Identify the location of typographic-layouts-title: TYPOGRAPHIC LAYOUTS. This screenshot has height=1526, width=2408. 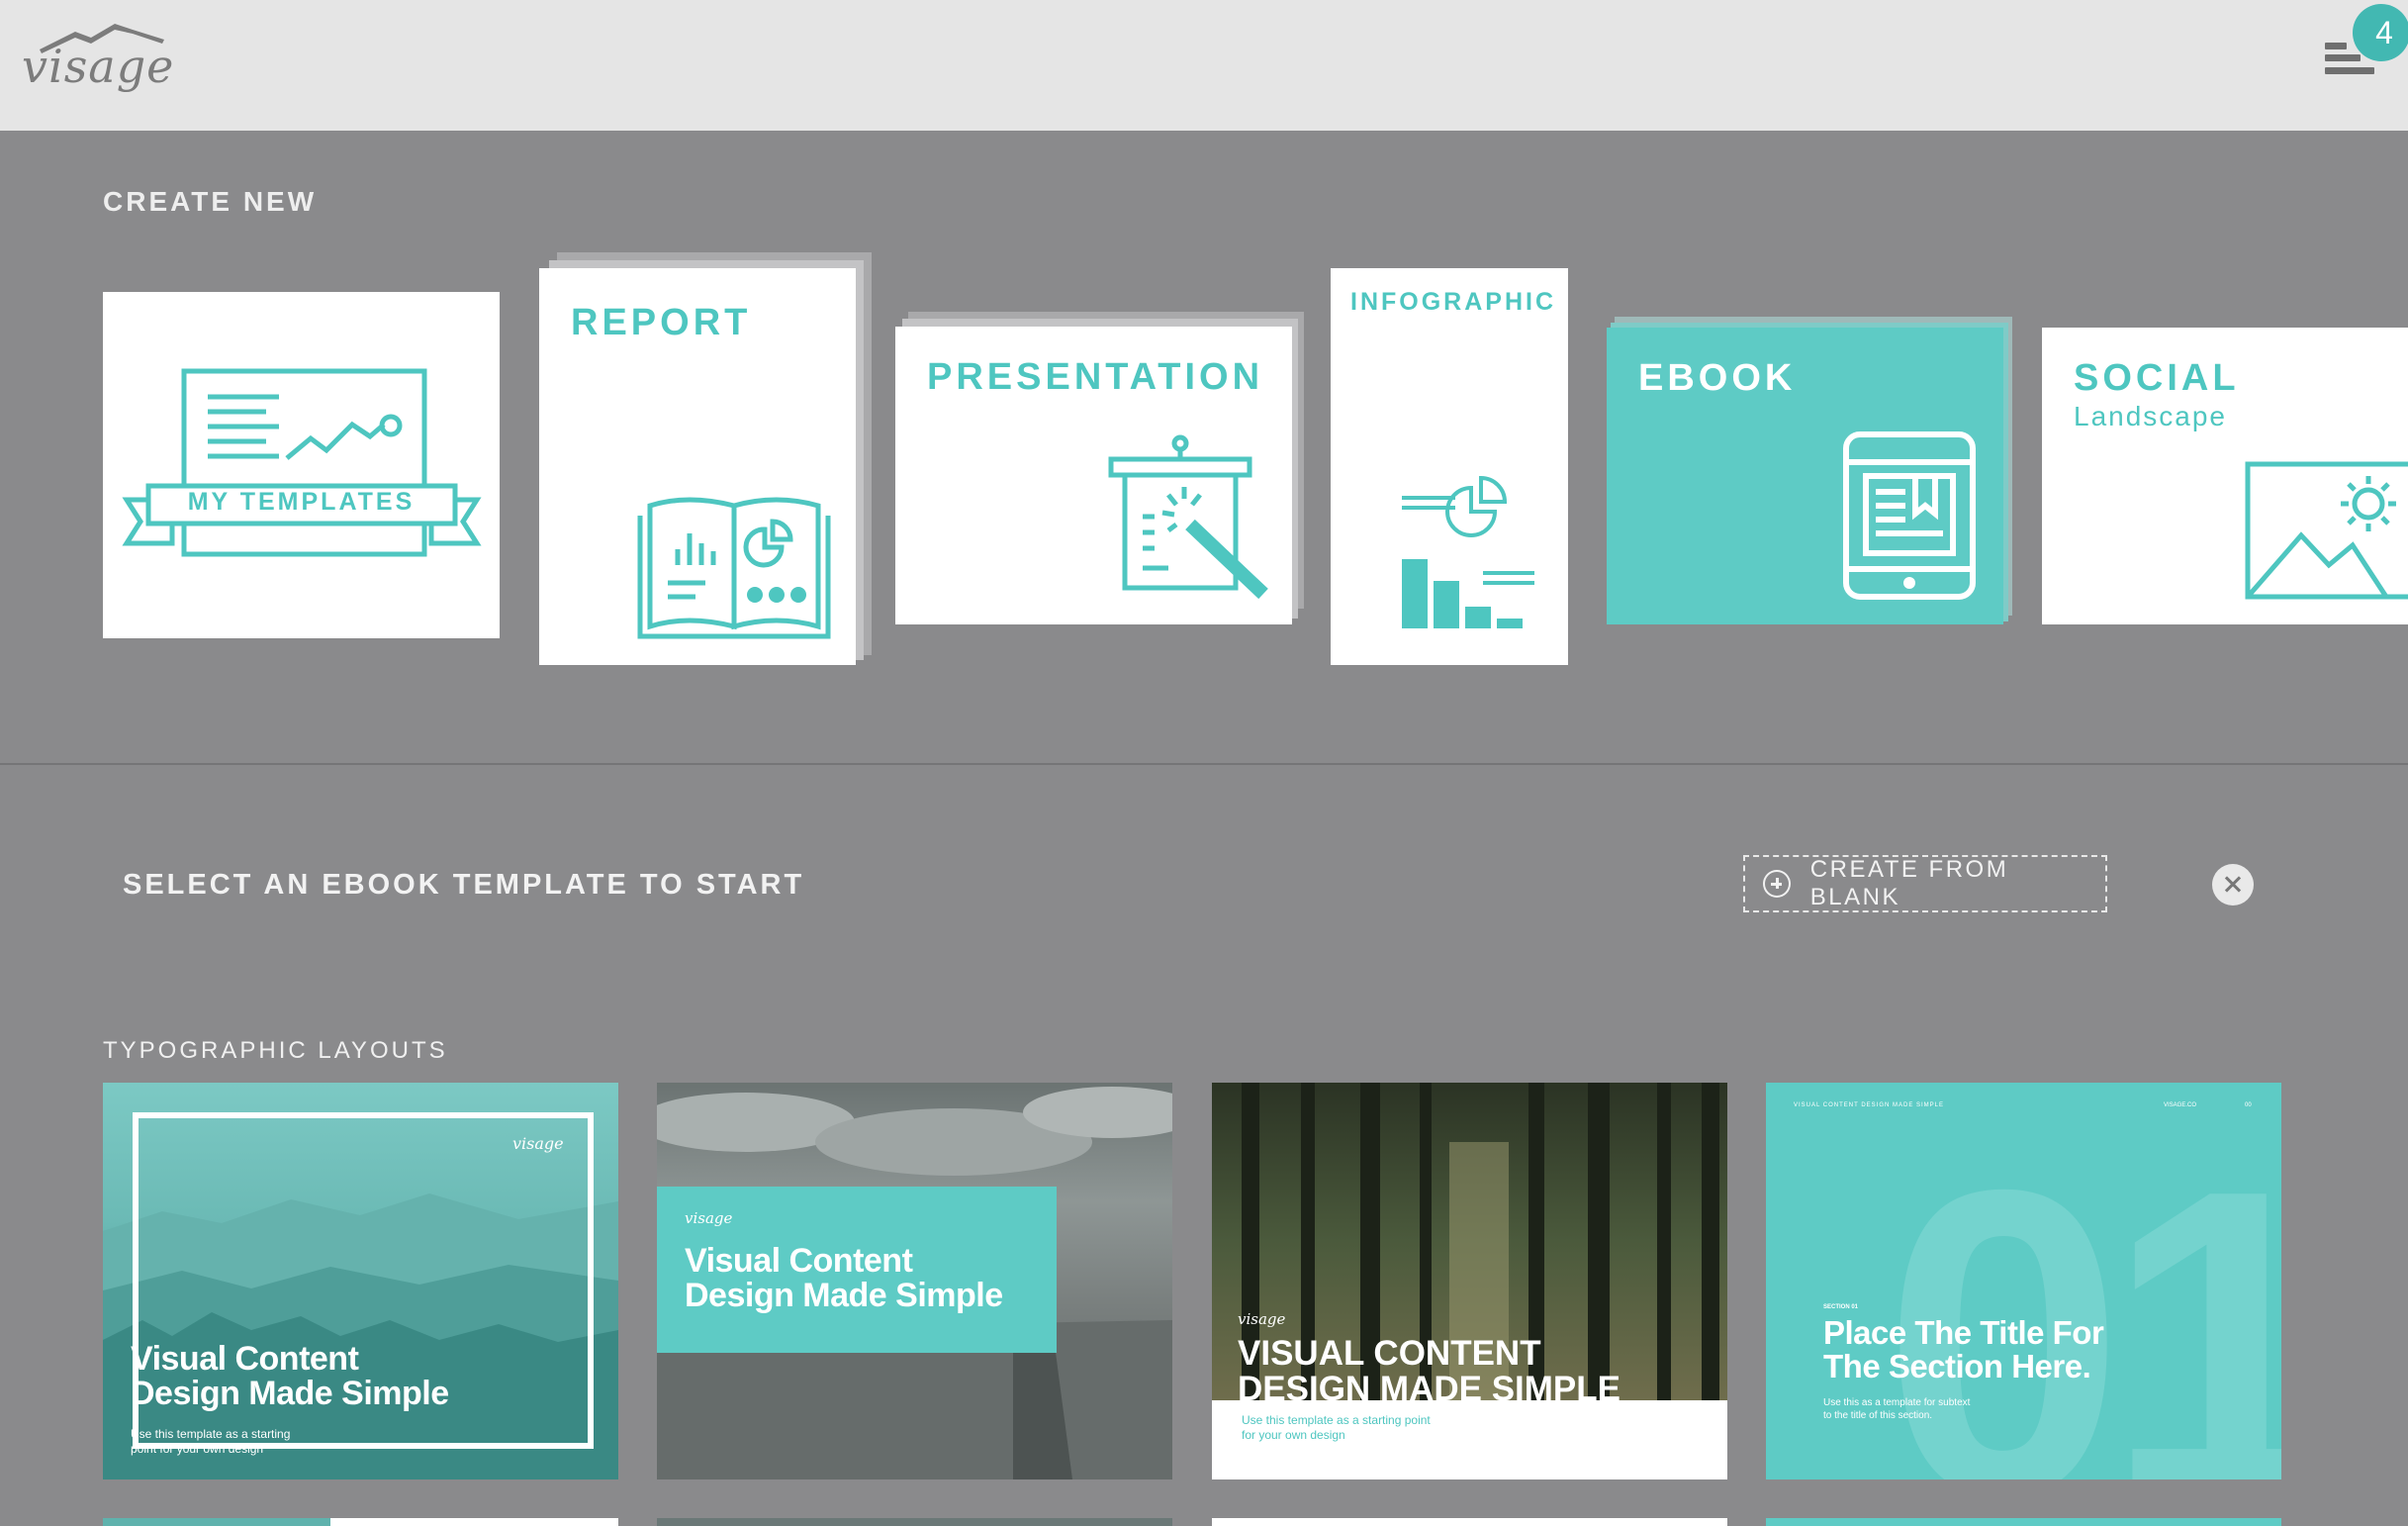
(275, 1050).